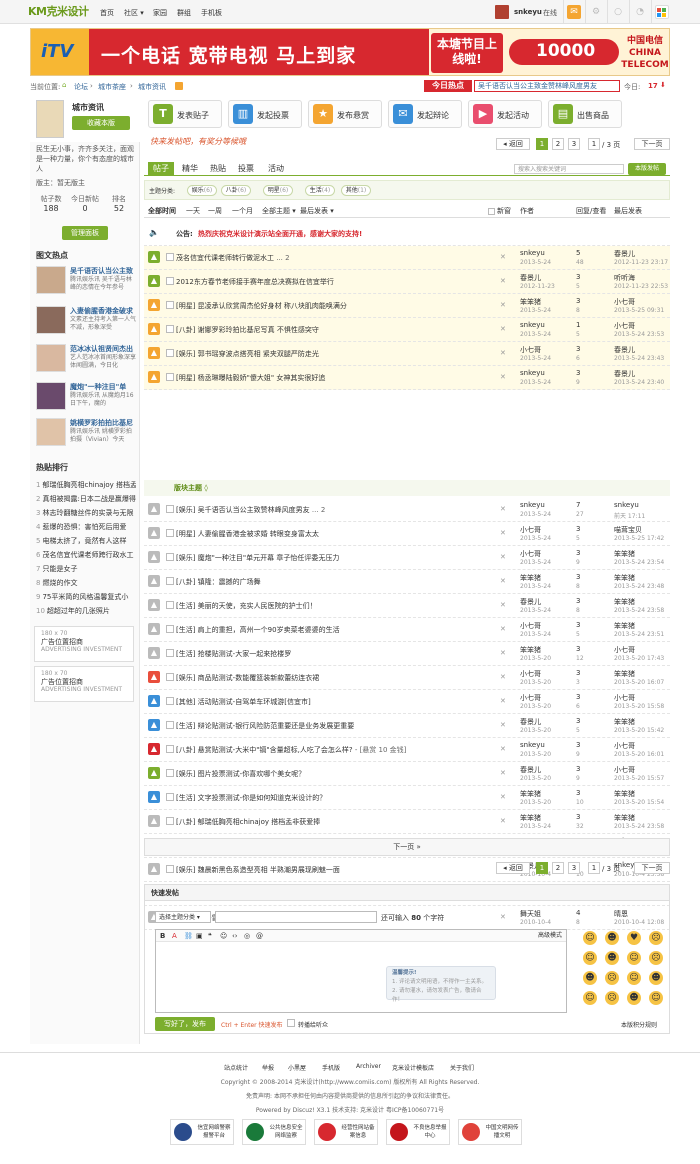 This screenshot has height=1164, width=700. I want to click on footer-link-about: 关于我们, so click(462, 1067).